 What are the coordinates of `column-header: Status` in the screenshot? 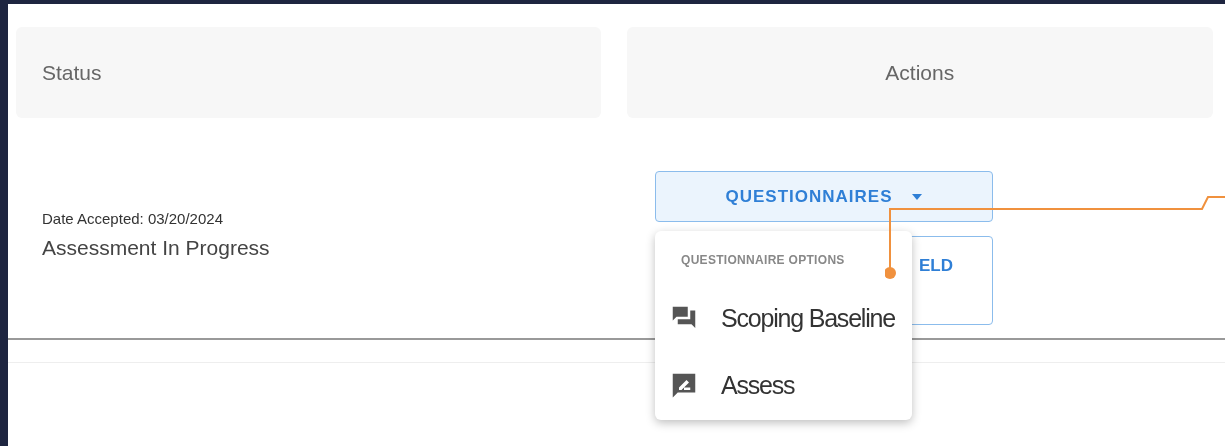 It's located at (308, 72).